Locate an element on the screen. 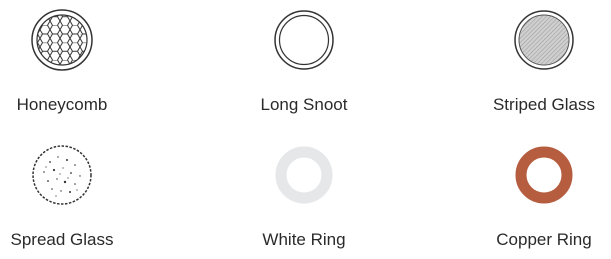 This screenshot has width=611, height=259. accessory-label: Striped Glass is located at coordinates (544, 104).